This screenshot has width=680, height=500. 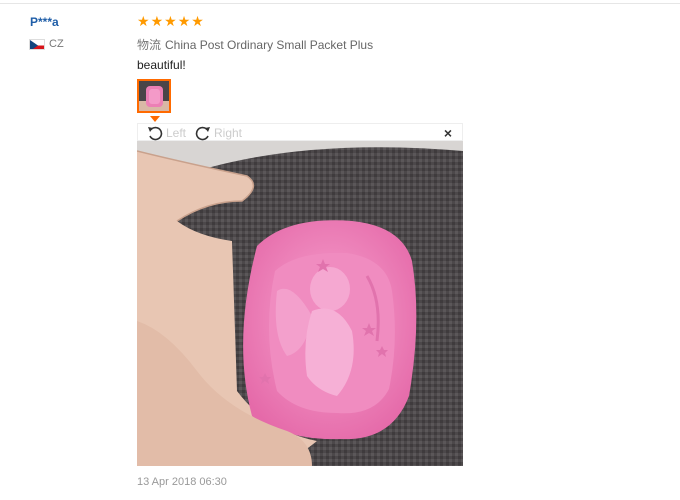 What do you see at coordinates (154, 96) in the screenshot?
I see `review-photo-thumbnail` at bounding box center [154, 96].